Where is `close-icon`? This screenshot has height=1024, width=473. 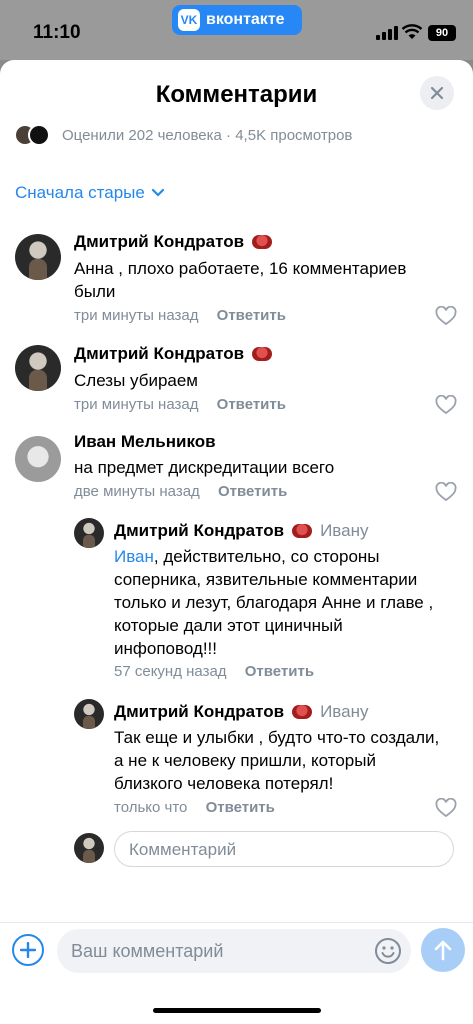
close-icon is located at coordinates (437, 93).